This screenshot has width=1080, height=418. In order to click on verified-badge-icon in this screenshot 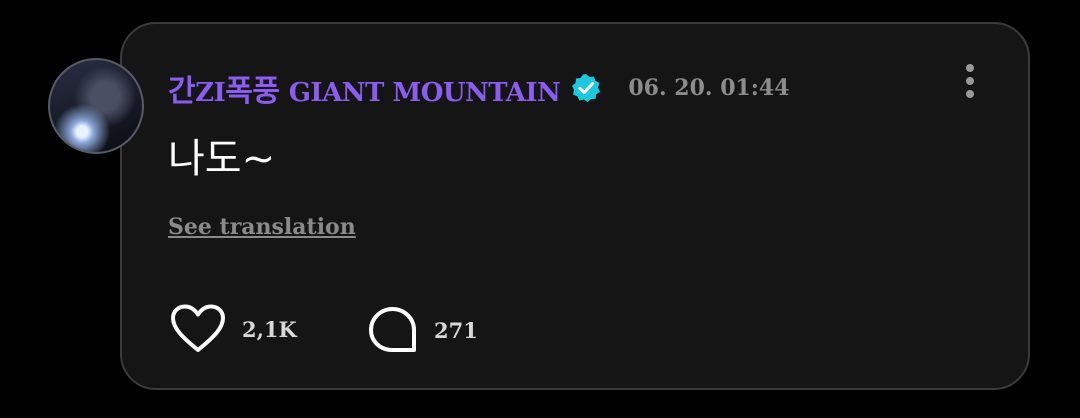, I will do `click(586, 88)`.